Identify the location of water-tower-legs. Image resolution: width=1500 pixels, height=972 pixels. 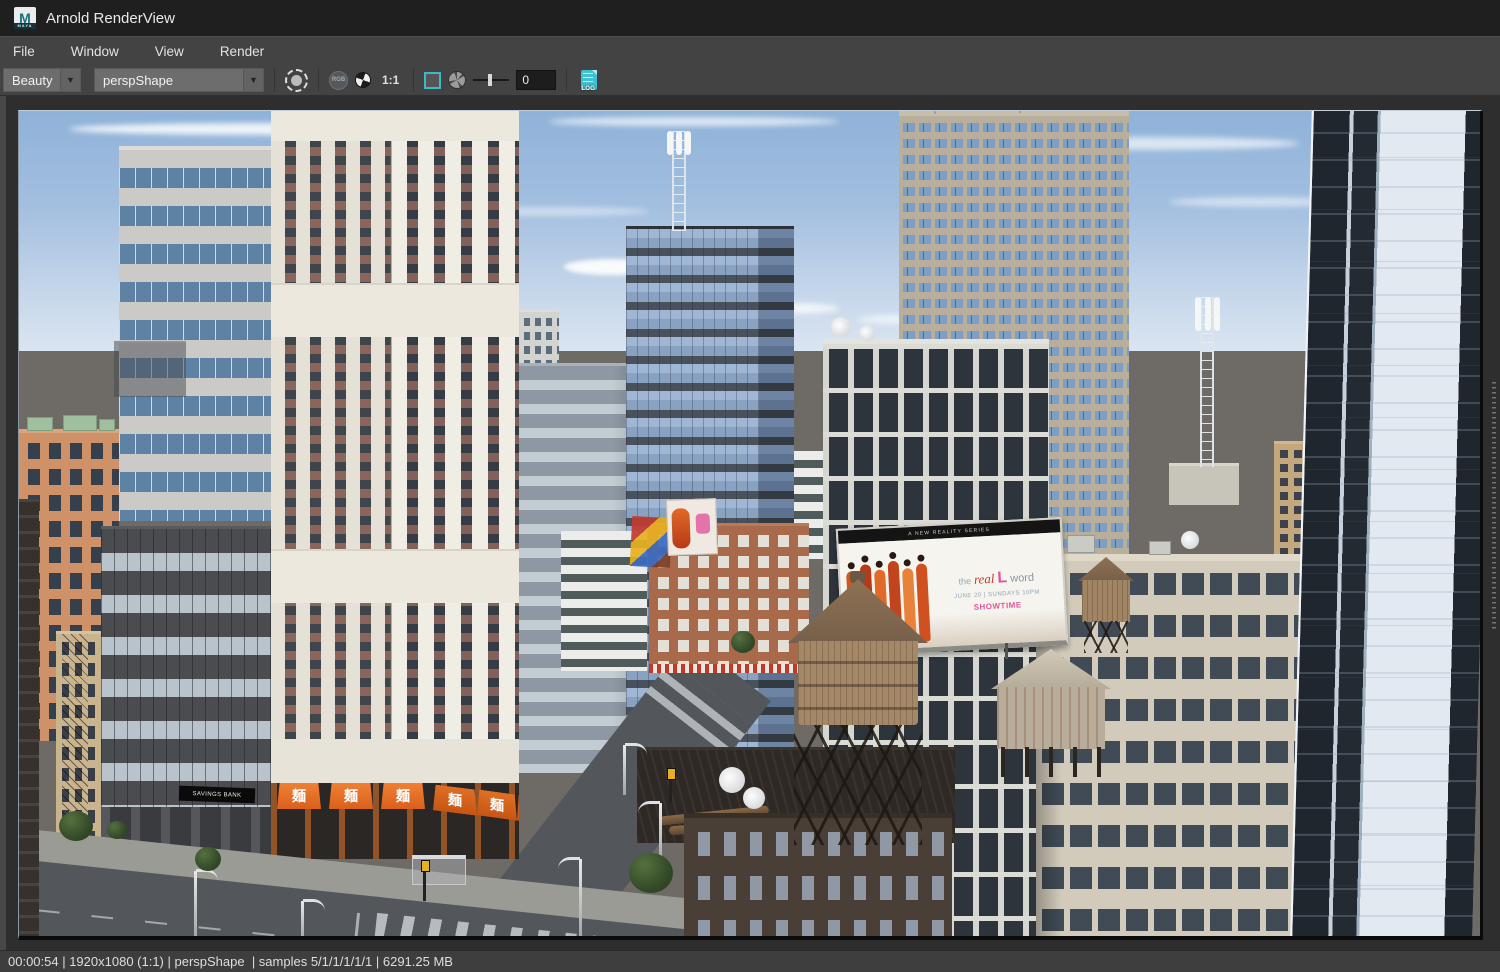
(858, 785).